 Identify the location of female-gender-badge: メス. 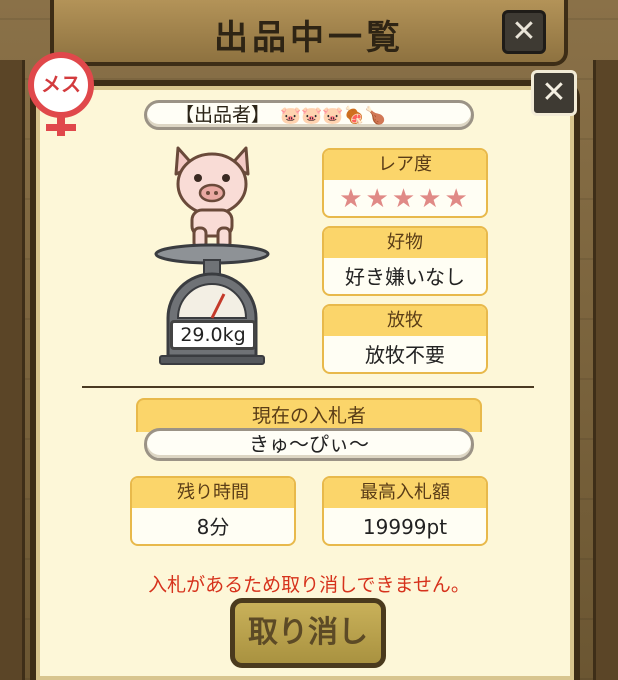
(61, 85).